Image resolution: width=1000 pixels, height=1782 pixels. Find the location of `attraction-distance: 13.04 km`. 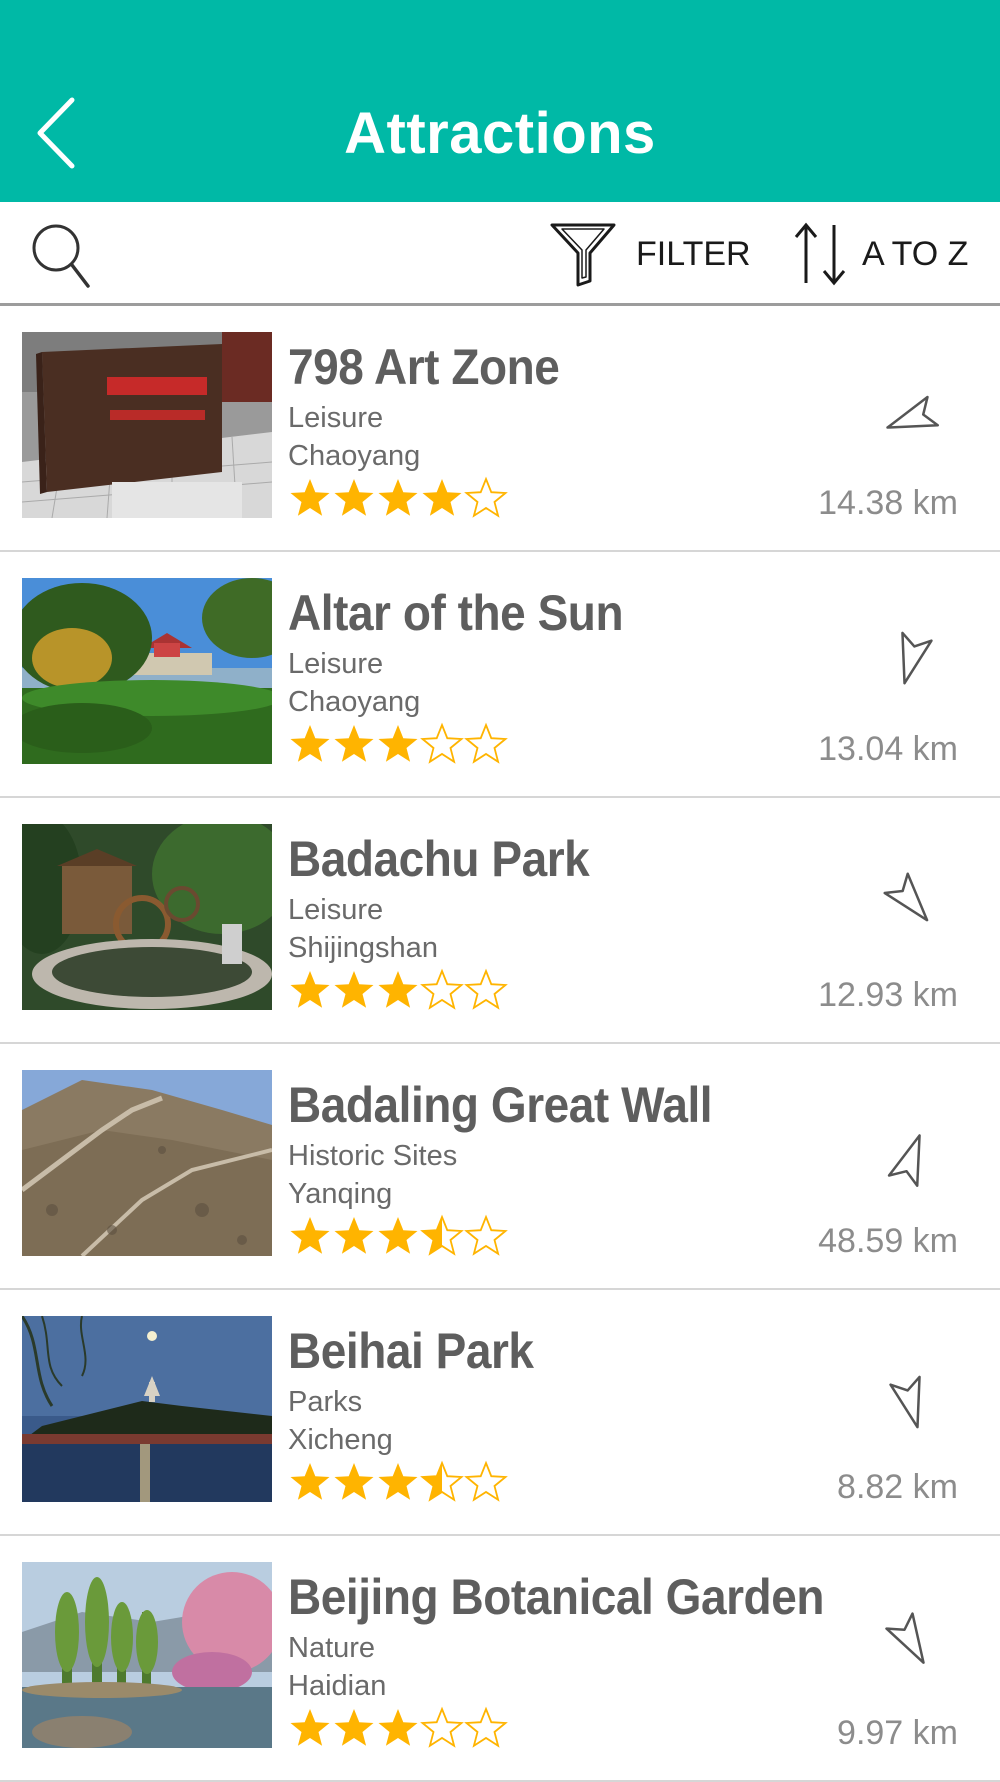

attraction-distance: 13.04 km is located at coordinates (888, 749).